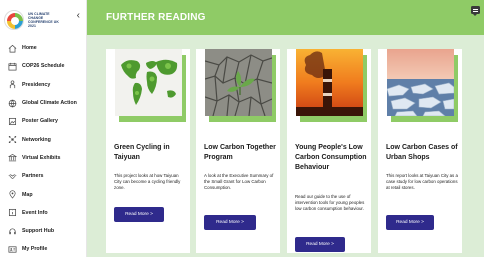 This screenshot has height=257, width=484. Describe the element at coordinates (49, 103) in the screenshot. I see `sidebar-item-label: Global Climate Action` at that location.